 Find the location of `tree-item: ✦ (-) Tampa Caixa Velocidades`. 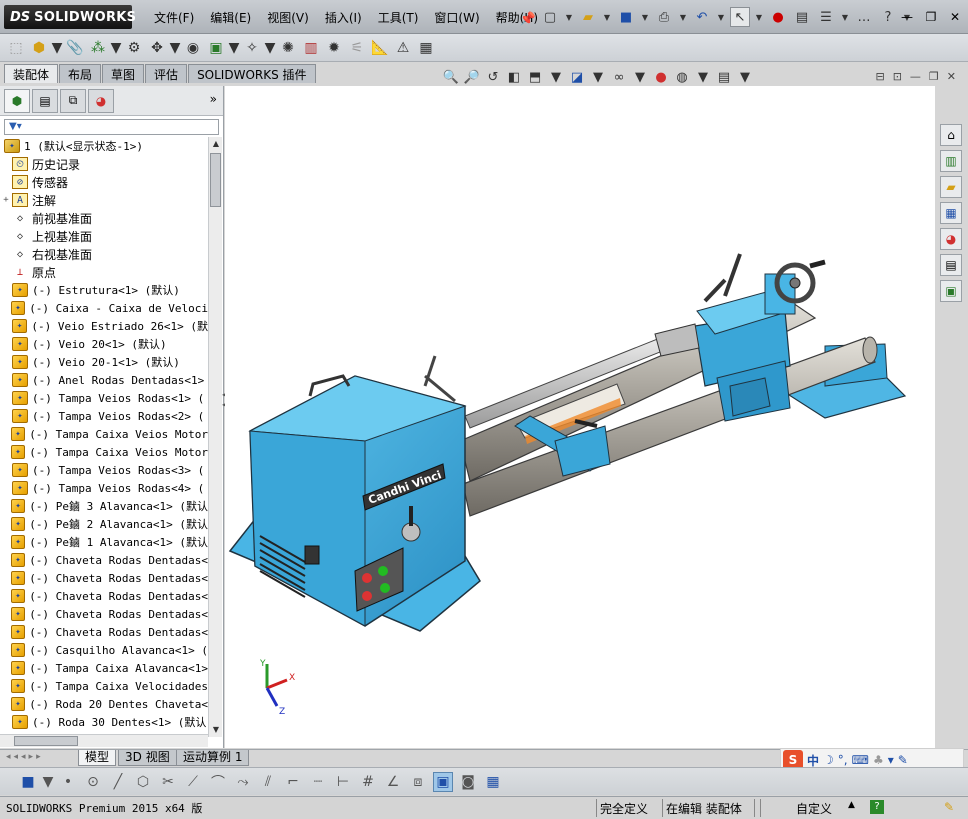

tree-item: ✦ (-) Tampa Caixa Velocidades is located at coordinates (104, 686).